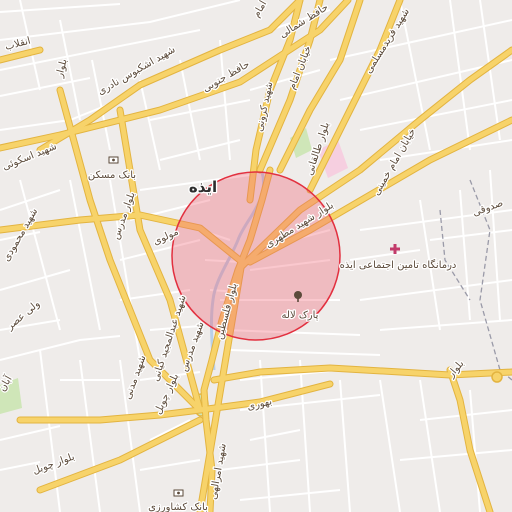 Image resolution: width=512 pixels, height=512 pixels. What do you see at coordinates (300, 315) in the screenshot?
I see `poi-label: پارک لاله` at bounding box center [300, 315].